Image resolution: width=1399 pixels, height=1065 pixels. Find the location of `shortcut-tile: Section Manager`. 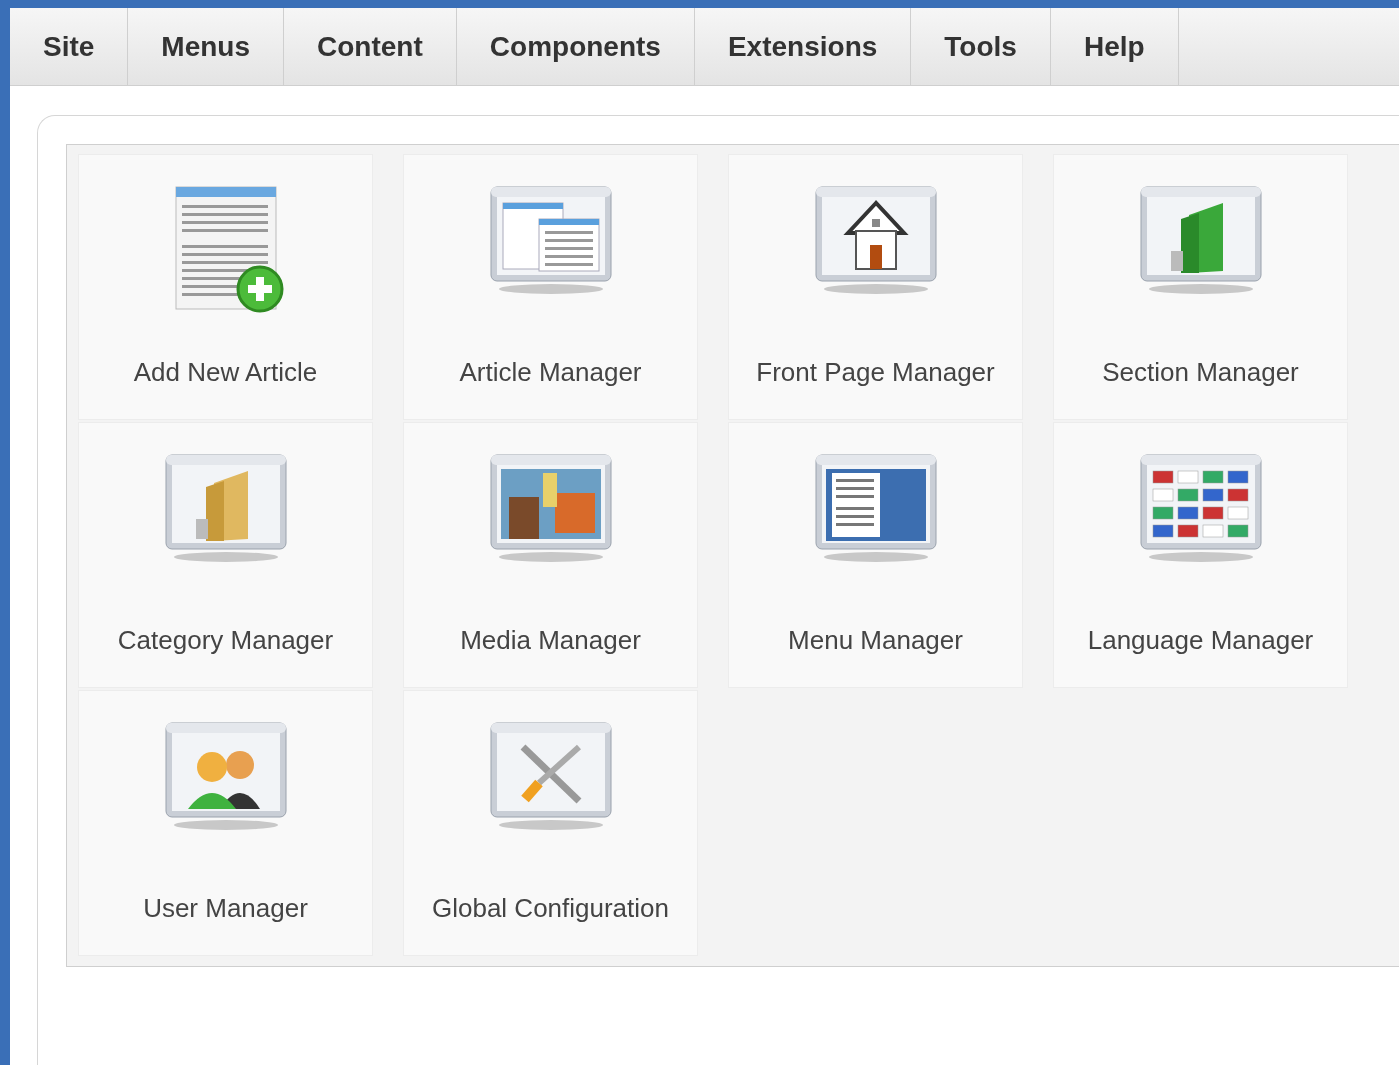

shortcut-tile: Section Manager is located at coordinates (1200, 287).